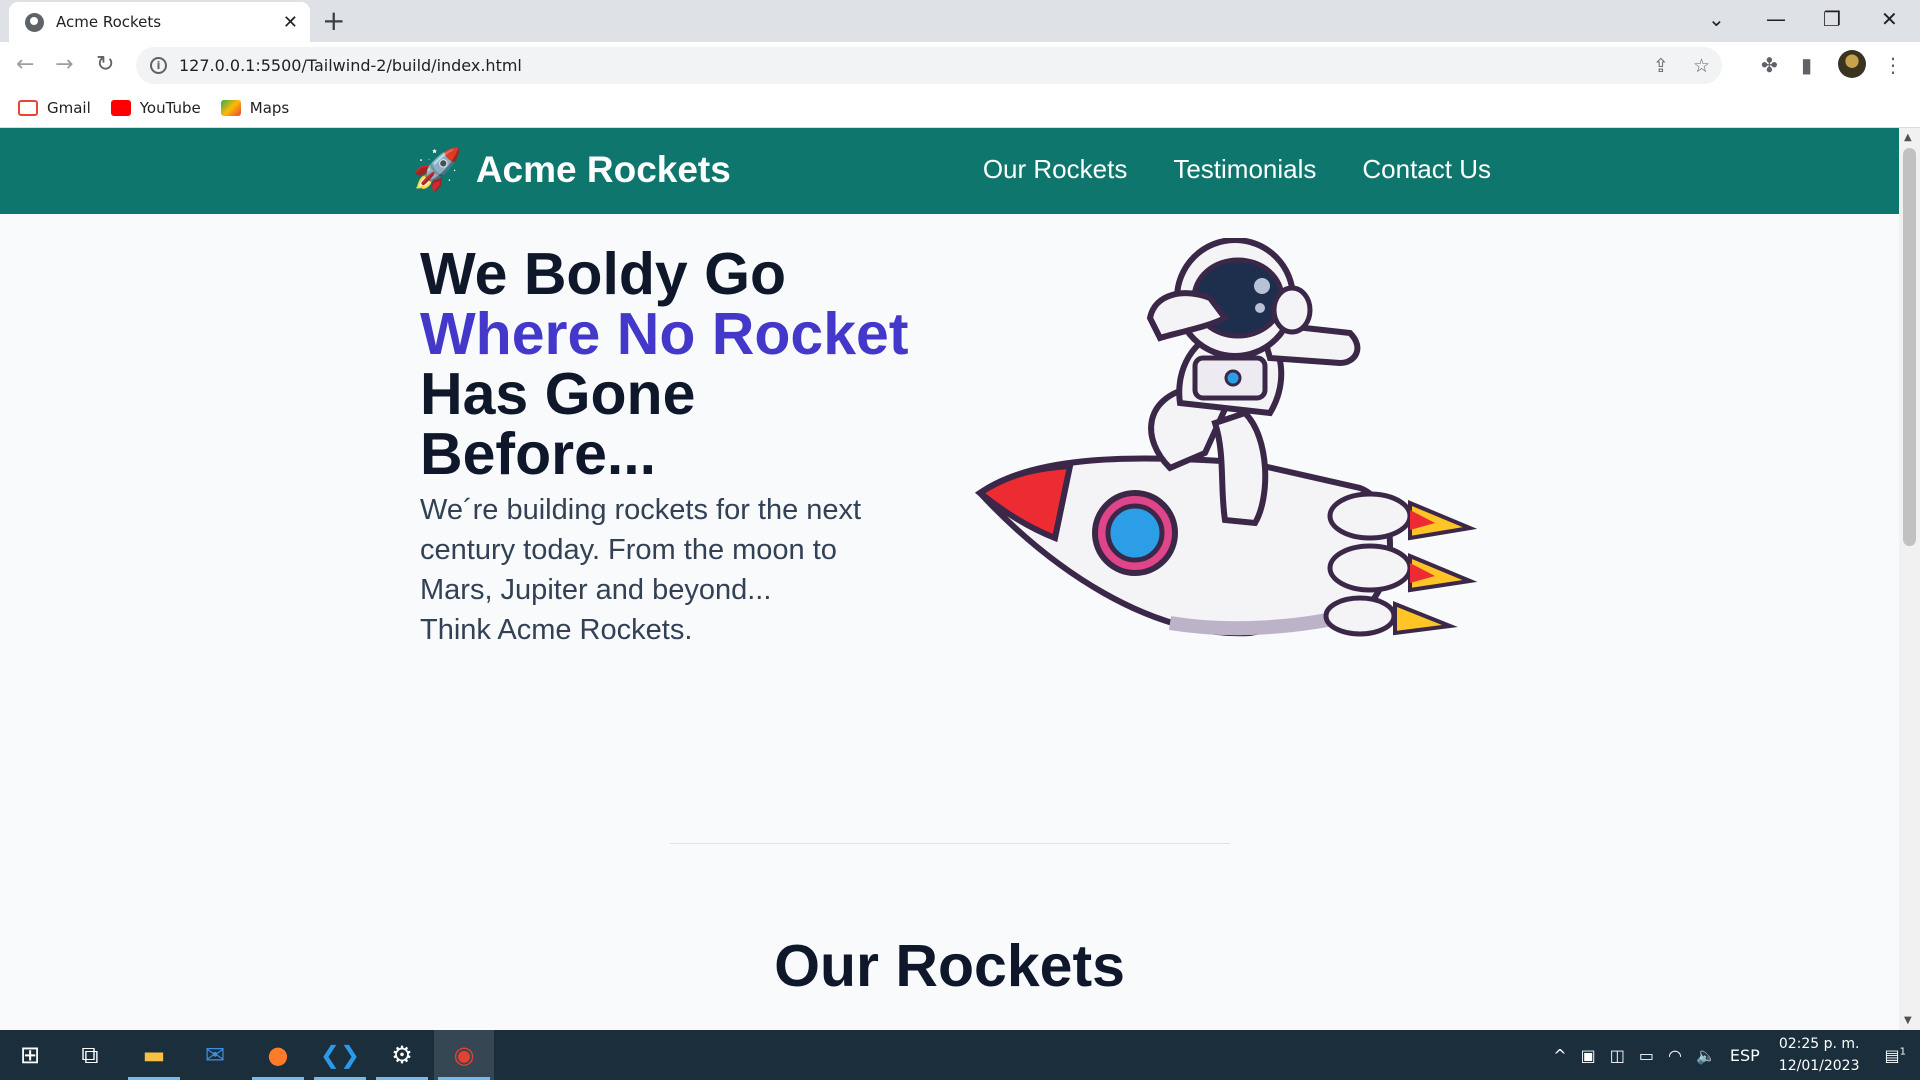 This screenshot has width=1920, height=1080. Describe the element at coordinates (1646, 1055) in the screenshot. I see `battery-icon: ▭` at that location.